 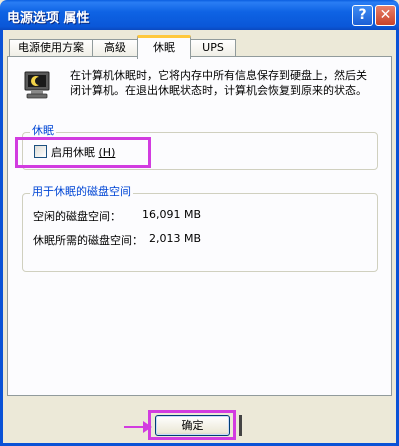 I want to click on free-space-label: 空闲的磁盘空间：, so click(x=77, y=216).